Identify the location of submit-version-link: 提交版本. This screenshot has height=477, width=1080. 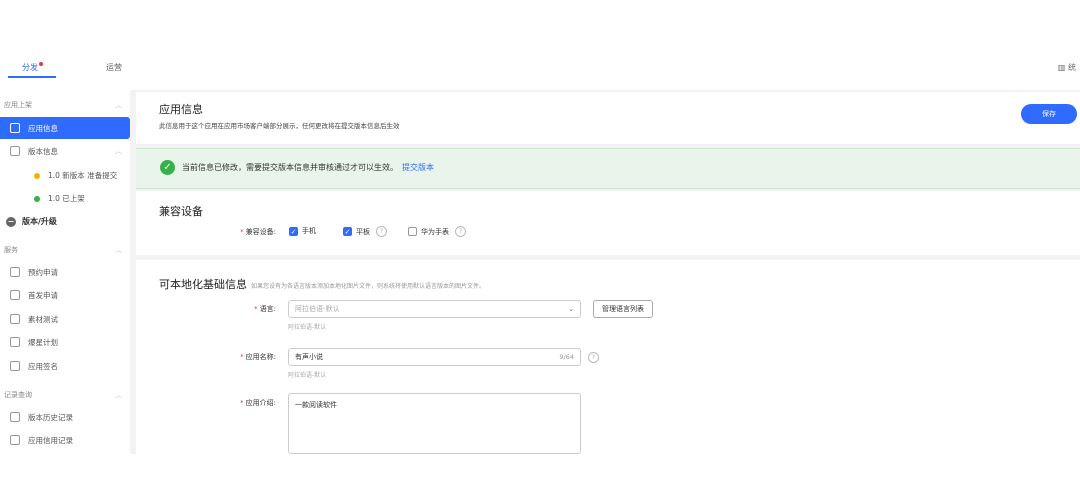
(418, 167).